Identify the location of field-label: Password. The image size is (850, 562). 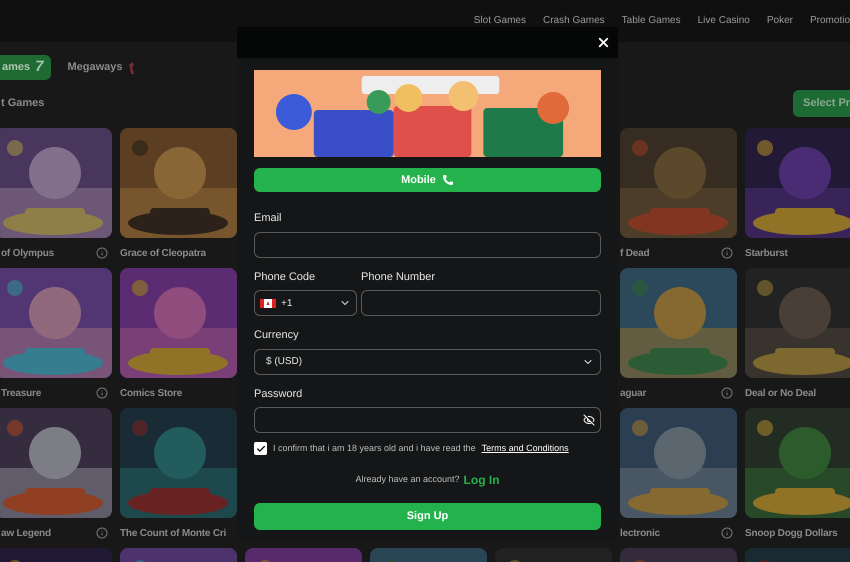
(279, 394).